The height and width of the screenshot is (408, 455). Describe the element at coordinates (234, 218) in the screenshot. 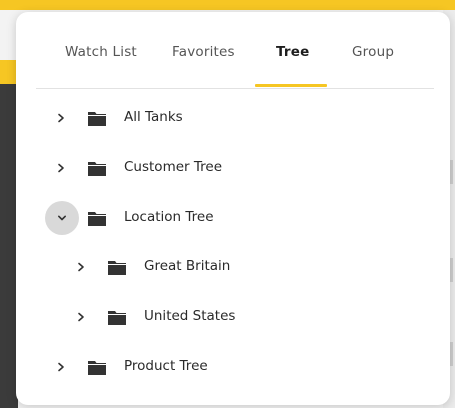

I see `tree-node-location-tree: Location Tree` at that location.